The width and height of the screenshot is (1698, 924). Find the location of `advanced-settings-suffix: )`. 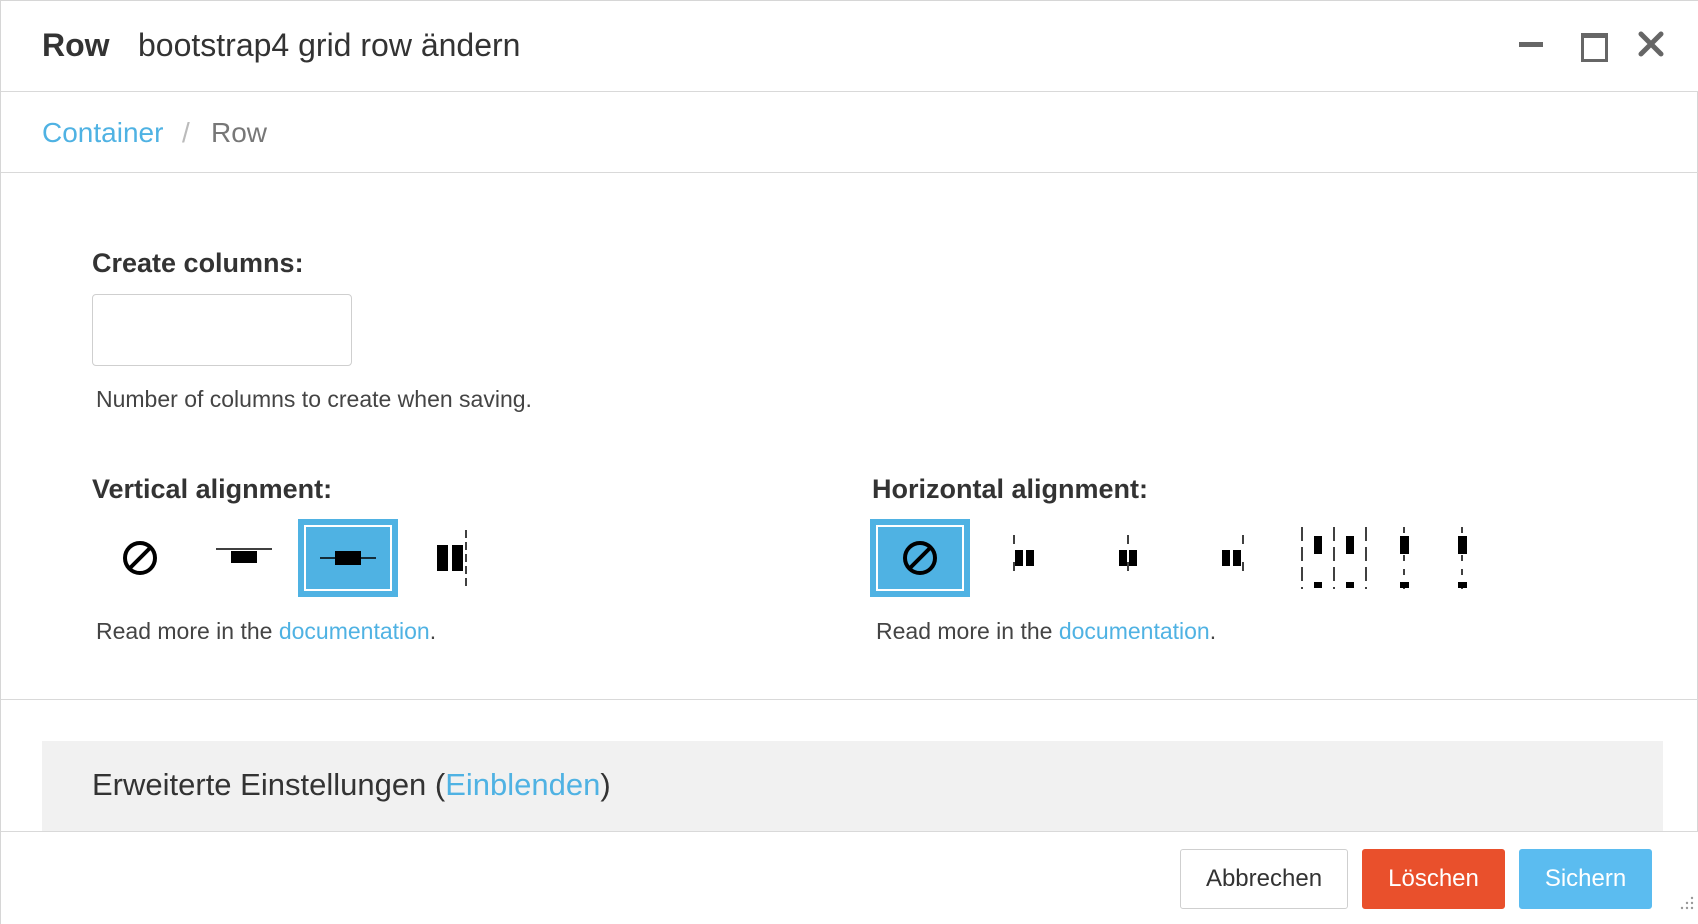

advanced-settings-suffix: ) is located at coordinates (605, 784).